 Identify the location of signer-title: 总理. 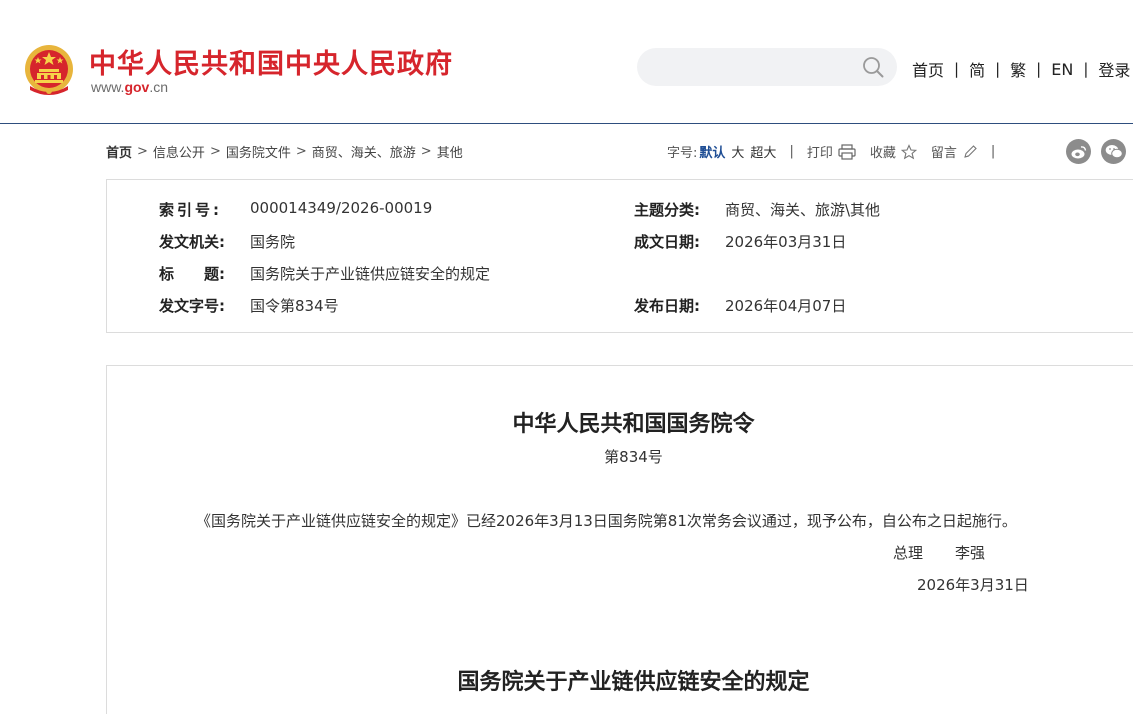
(908, 553).